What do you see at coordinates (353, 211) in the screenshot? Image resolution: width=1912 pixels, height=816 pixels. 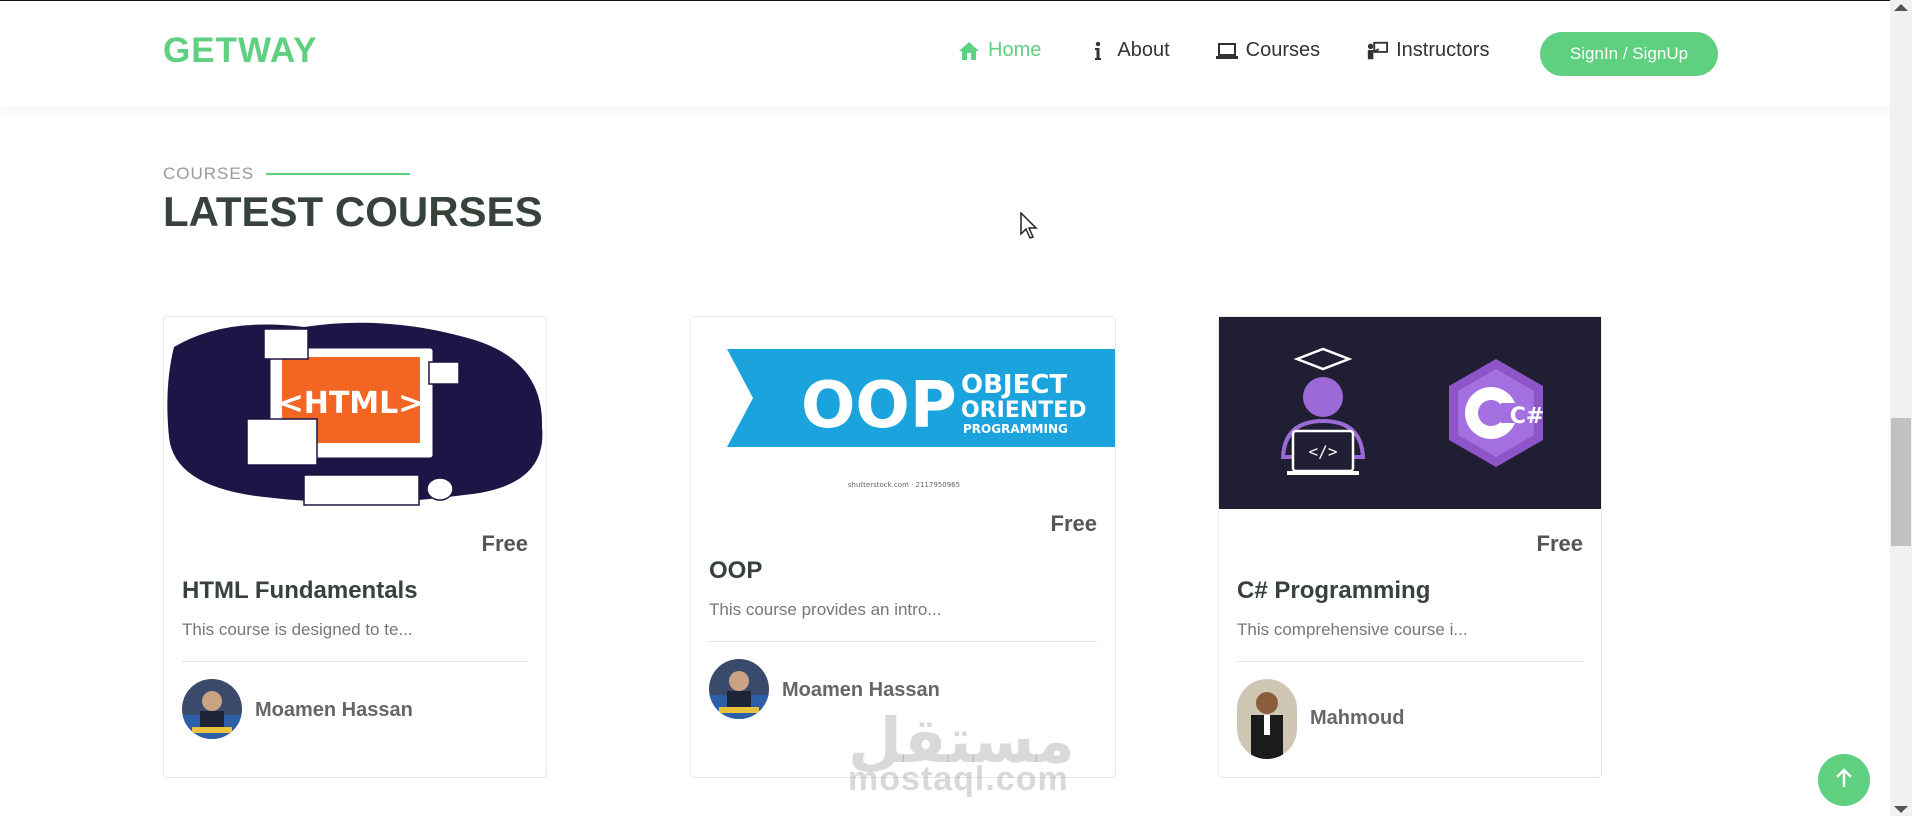 I see `section-title: LATEST COURSES` at bounding box center [353, 211].